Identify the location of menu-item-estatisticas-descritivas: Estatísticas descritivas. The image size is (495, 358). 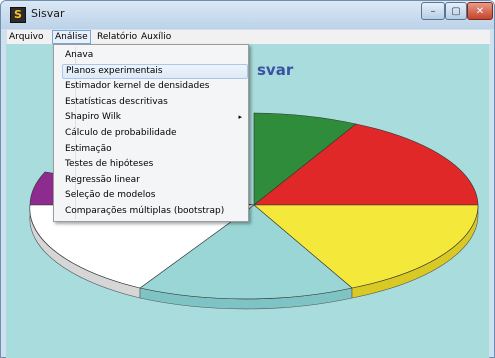
(155, 102).